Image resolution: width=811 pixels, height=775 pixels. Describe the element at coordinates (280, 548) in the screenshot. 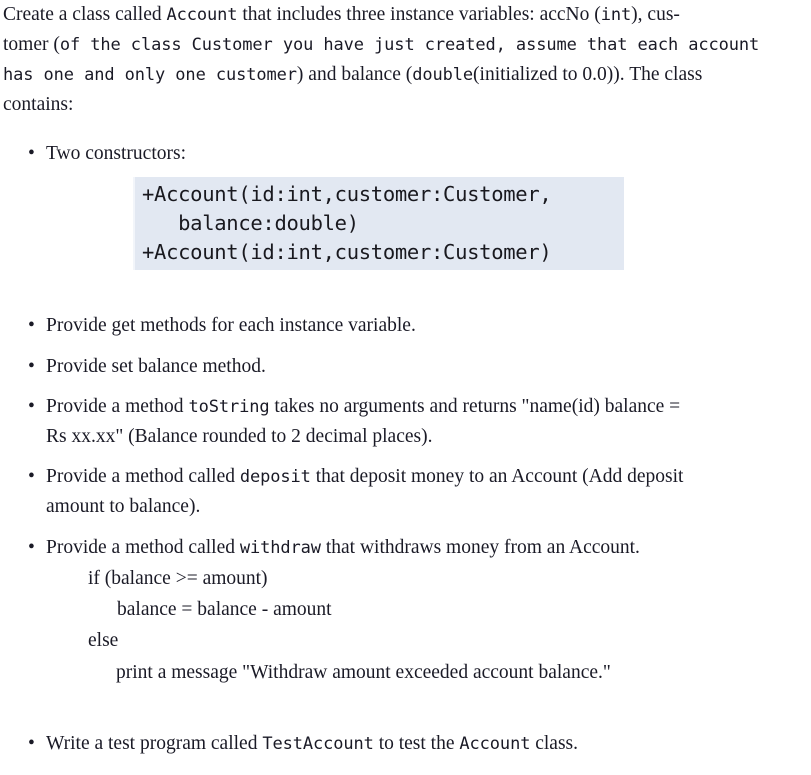

I see `code-span: withdraw` at that location.